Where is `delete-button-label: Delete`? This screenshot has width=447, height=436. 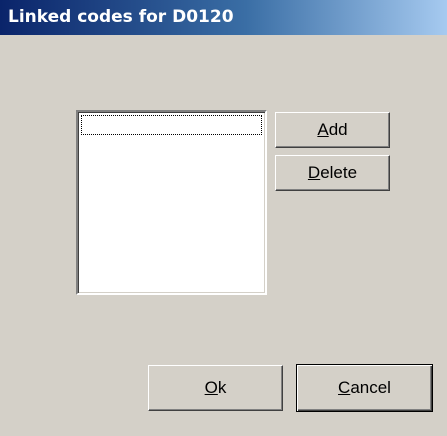
delete-button-label: Delete is located at coordinates (332, 173).